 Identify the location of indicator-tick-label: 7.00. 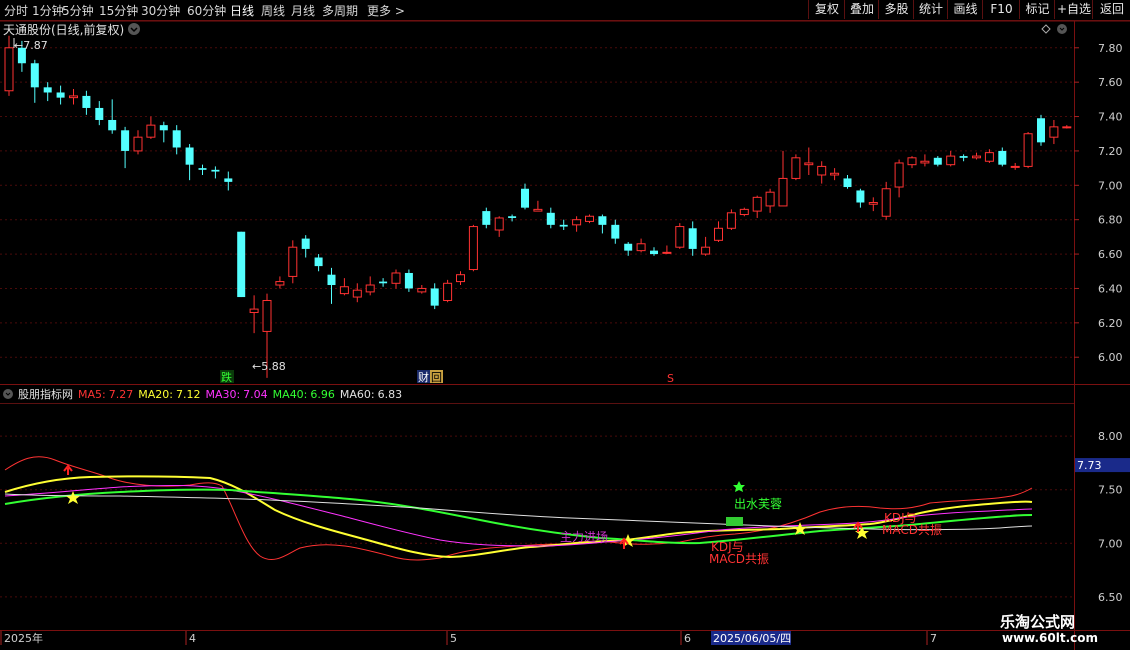
(1110, 543).